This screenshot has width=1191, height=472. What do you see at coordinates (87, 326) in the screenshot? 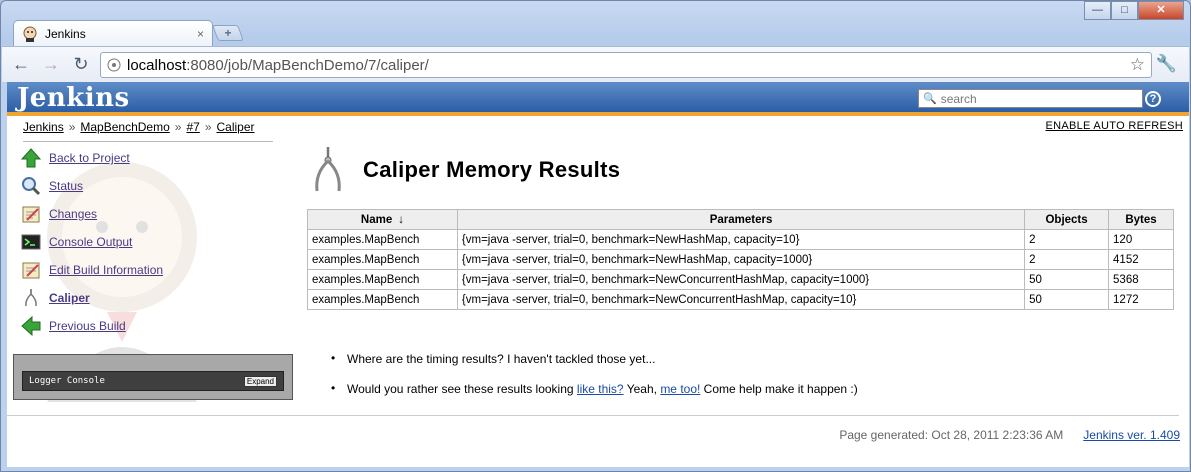
I see `sidebar-item-label: Previous Build` at bounding box center [87, 326].